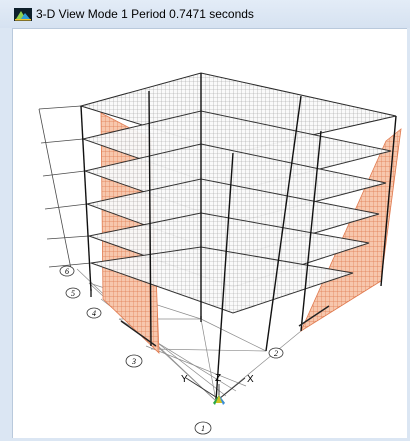 Image resolution: width=410 pixels, height=441 pixels. What do you see at coordinates (145, 14) in the screenshot?
I see `window-title: 3-D View Mode 1 Period 0.7471 seconds` at bounding box center [145, 14].